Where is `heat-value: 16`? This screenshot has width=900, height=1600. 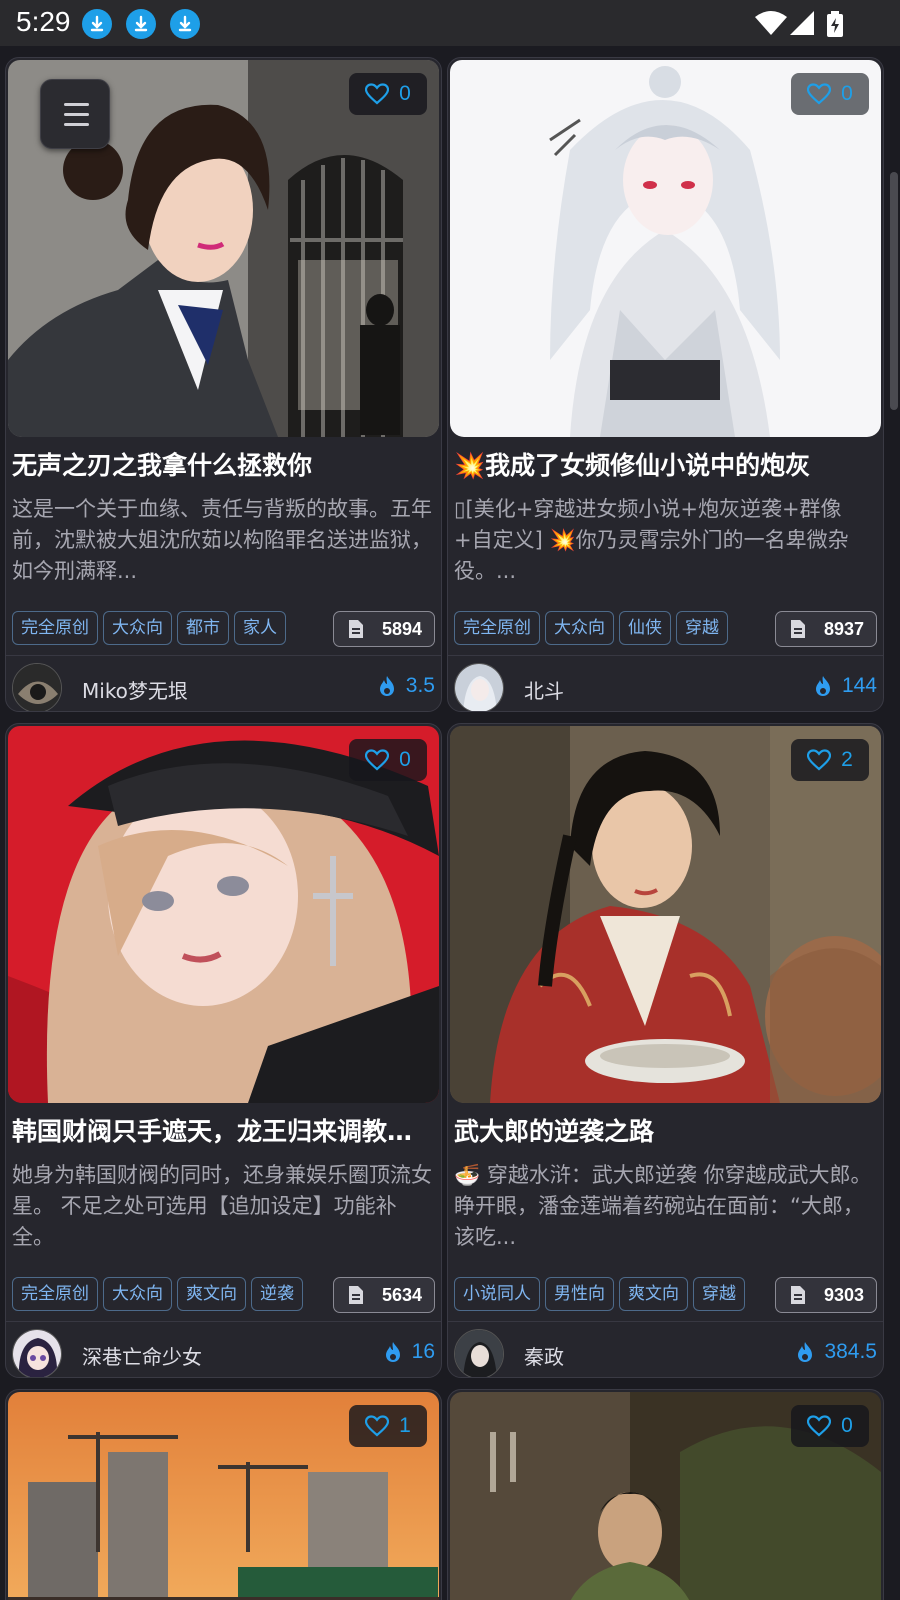 heat-value: 16 is located at coordinates (423, 1351).